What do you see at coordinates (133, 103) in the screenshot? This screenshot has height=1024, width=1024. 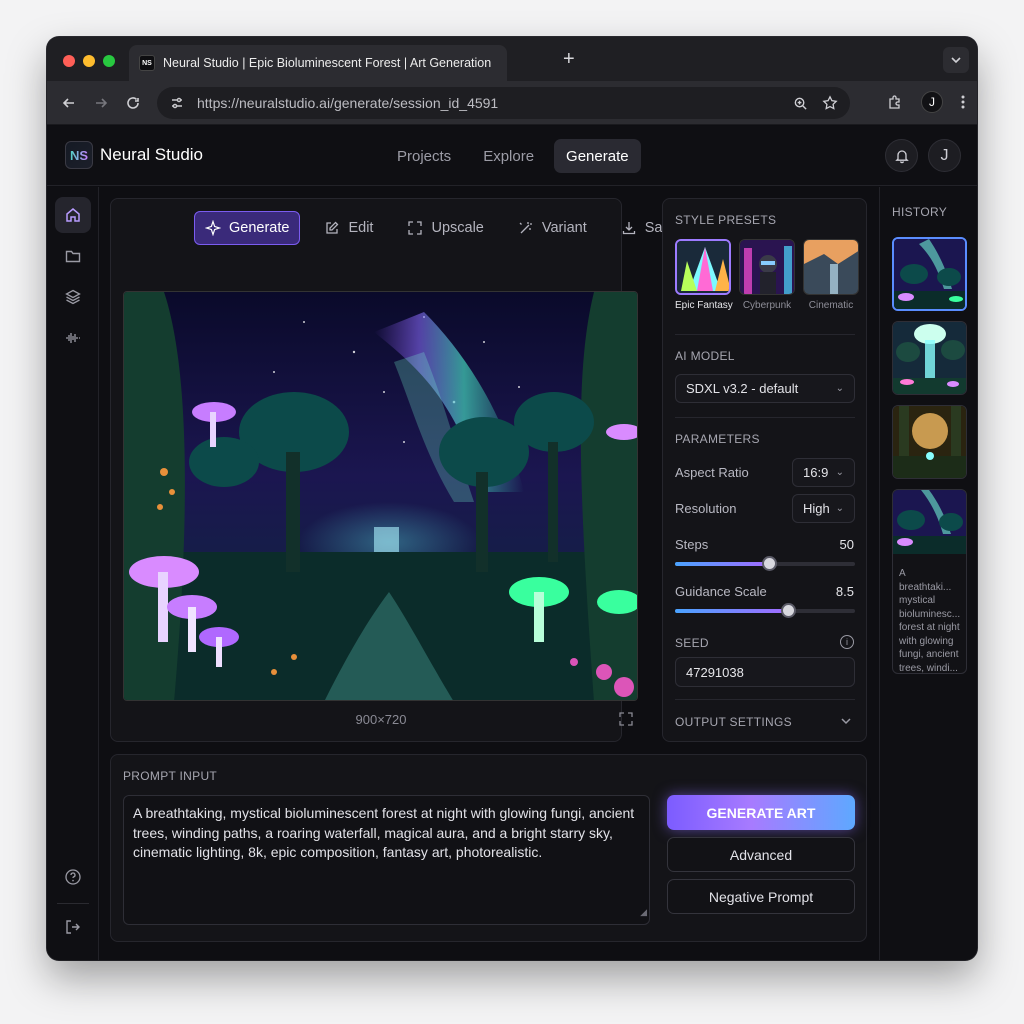 I see `reload-icon` at bounding box center [133, 103].